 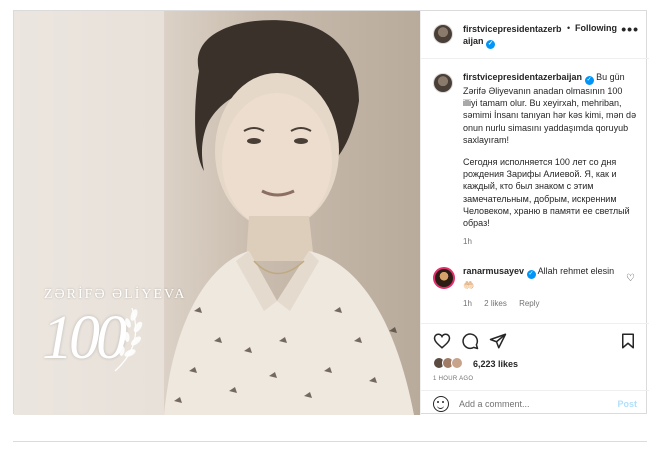 I want to click on author-username-header: firstvicepresidentazerbaijan ✓, so click(x=513, y=36).